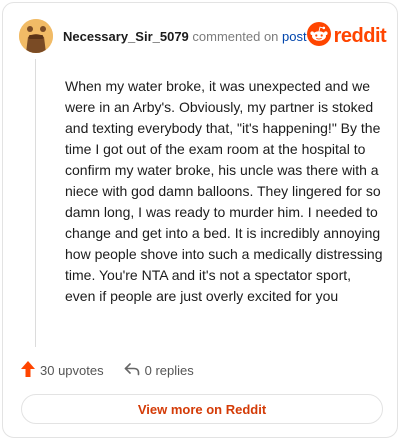  I want to click on post-link: post, so click(294, 36).